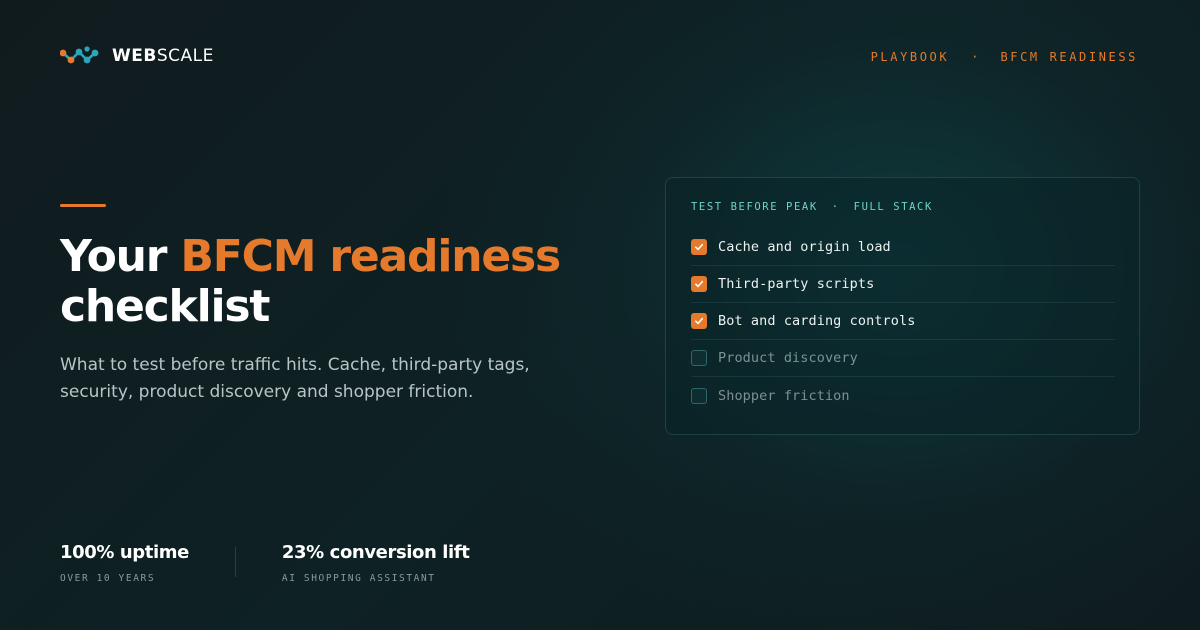 The width and height of the screenshot is (1200, 630). What do you see at coordinates (903, 247) in the screenshot?
I see `checklist-item-cache: Cache and origin load` at bounding box center [903, 247].